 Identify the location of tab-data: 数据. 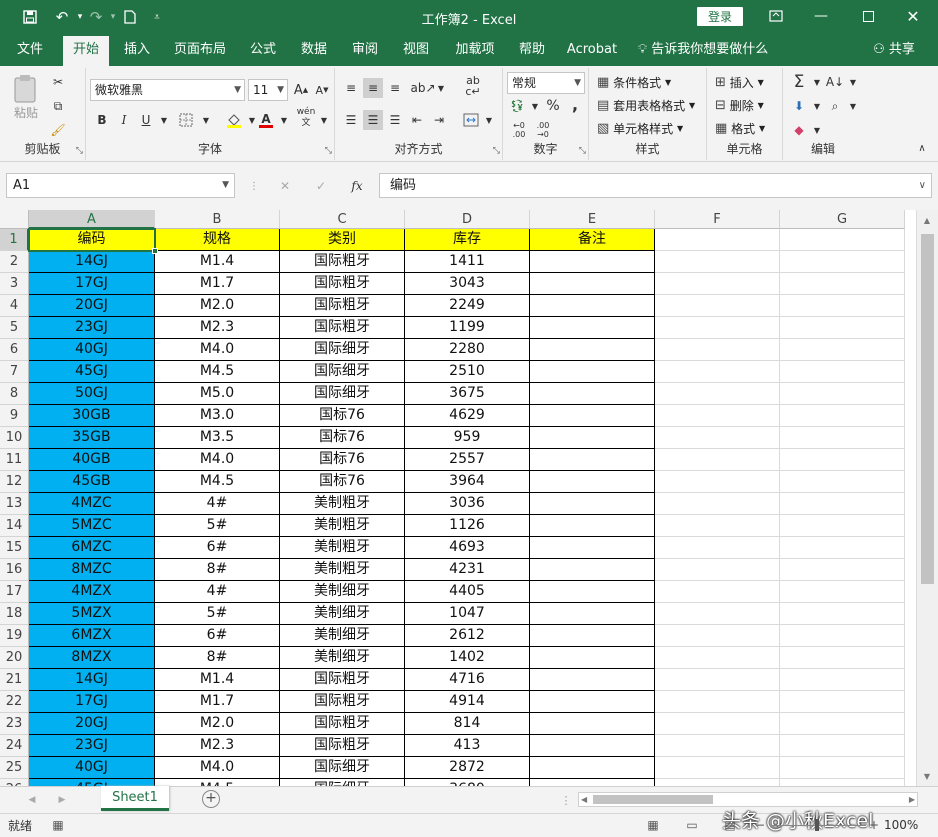
(314, 50).